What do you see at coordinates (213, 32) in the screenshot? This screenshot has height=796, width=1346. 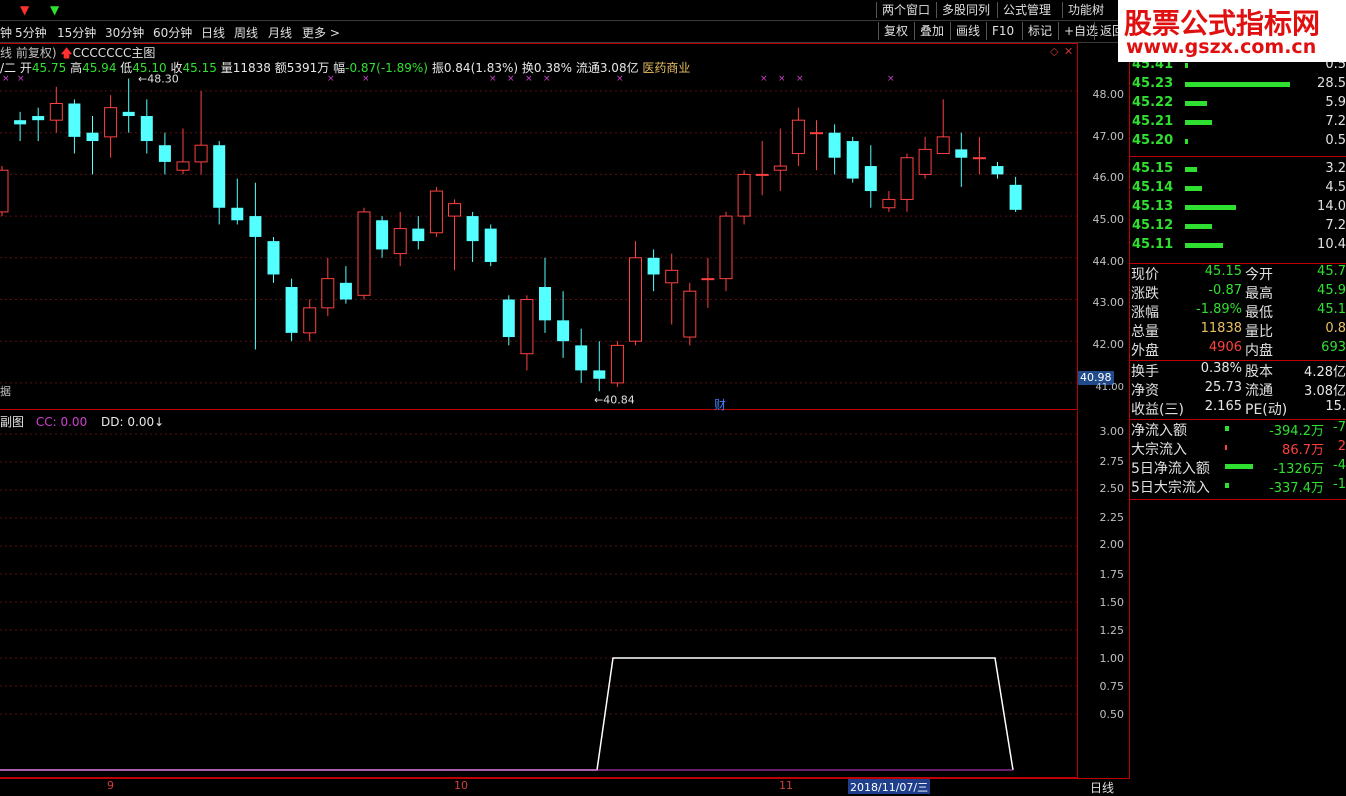 I see `period-day: 日线` at bounding box center [213, 32].